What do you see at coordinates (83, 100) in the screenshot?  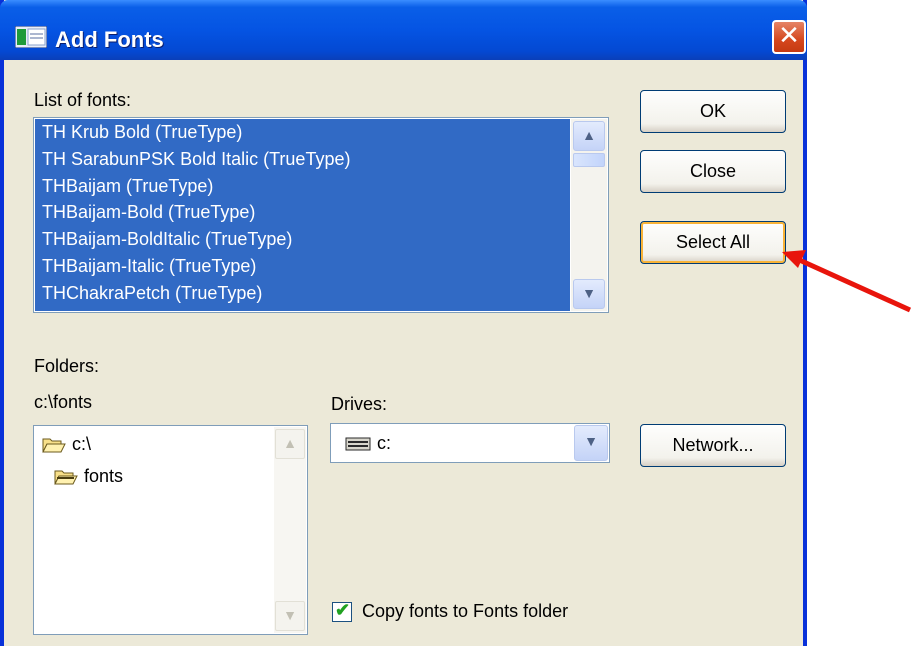 I see `list-of-fonts-label: List of fonts:` at bounding box center [83, 100].